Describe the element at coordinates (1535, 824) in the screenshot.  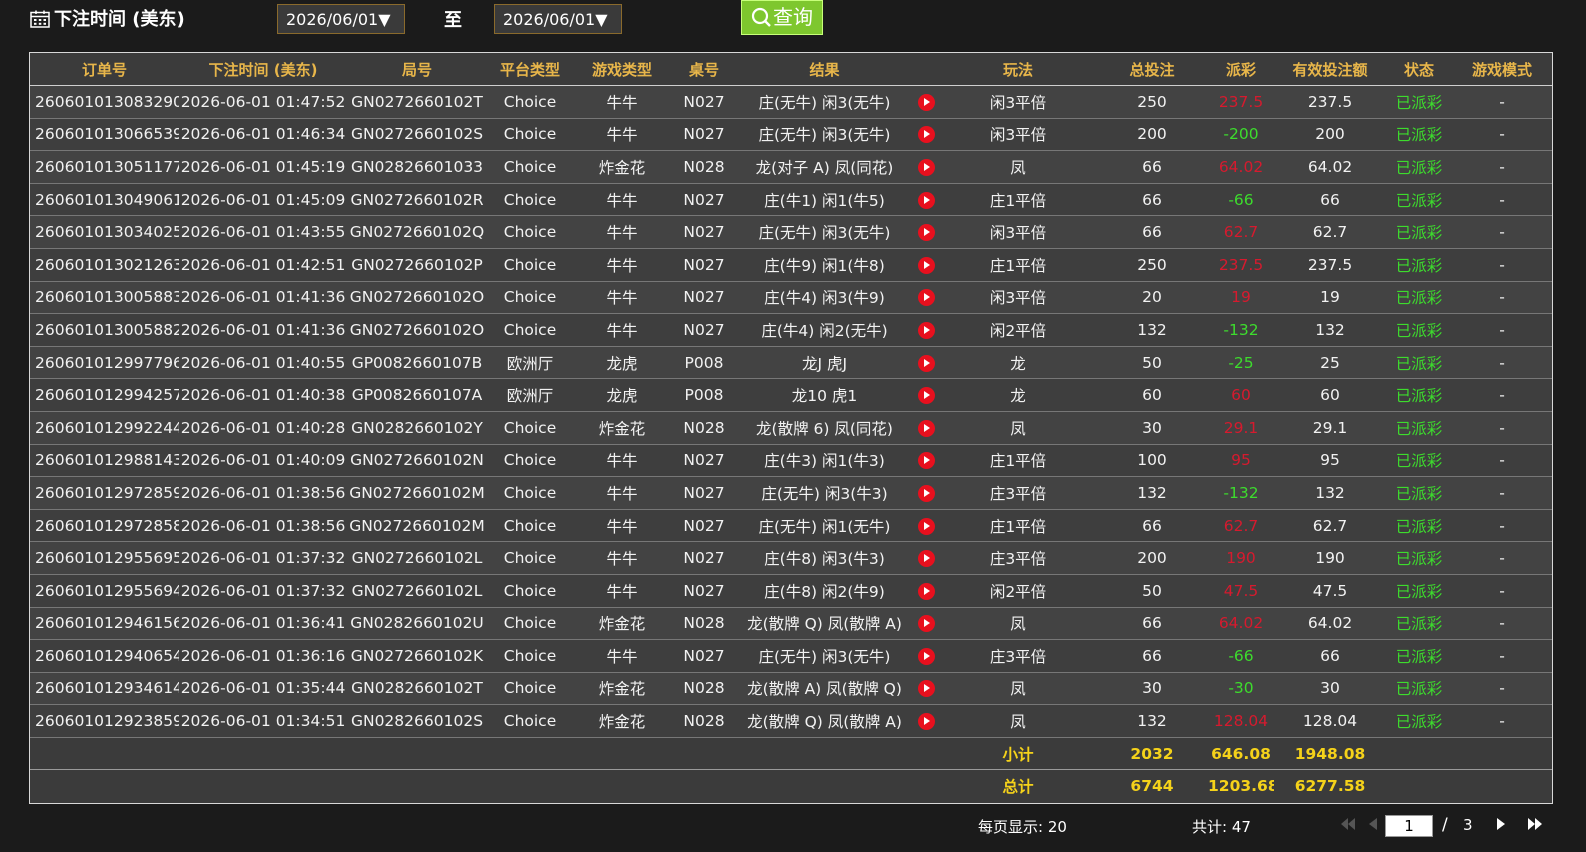
I see `last-page-icon` at that location.